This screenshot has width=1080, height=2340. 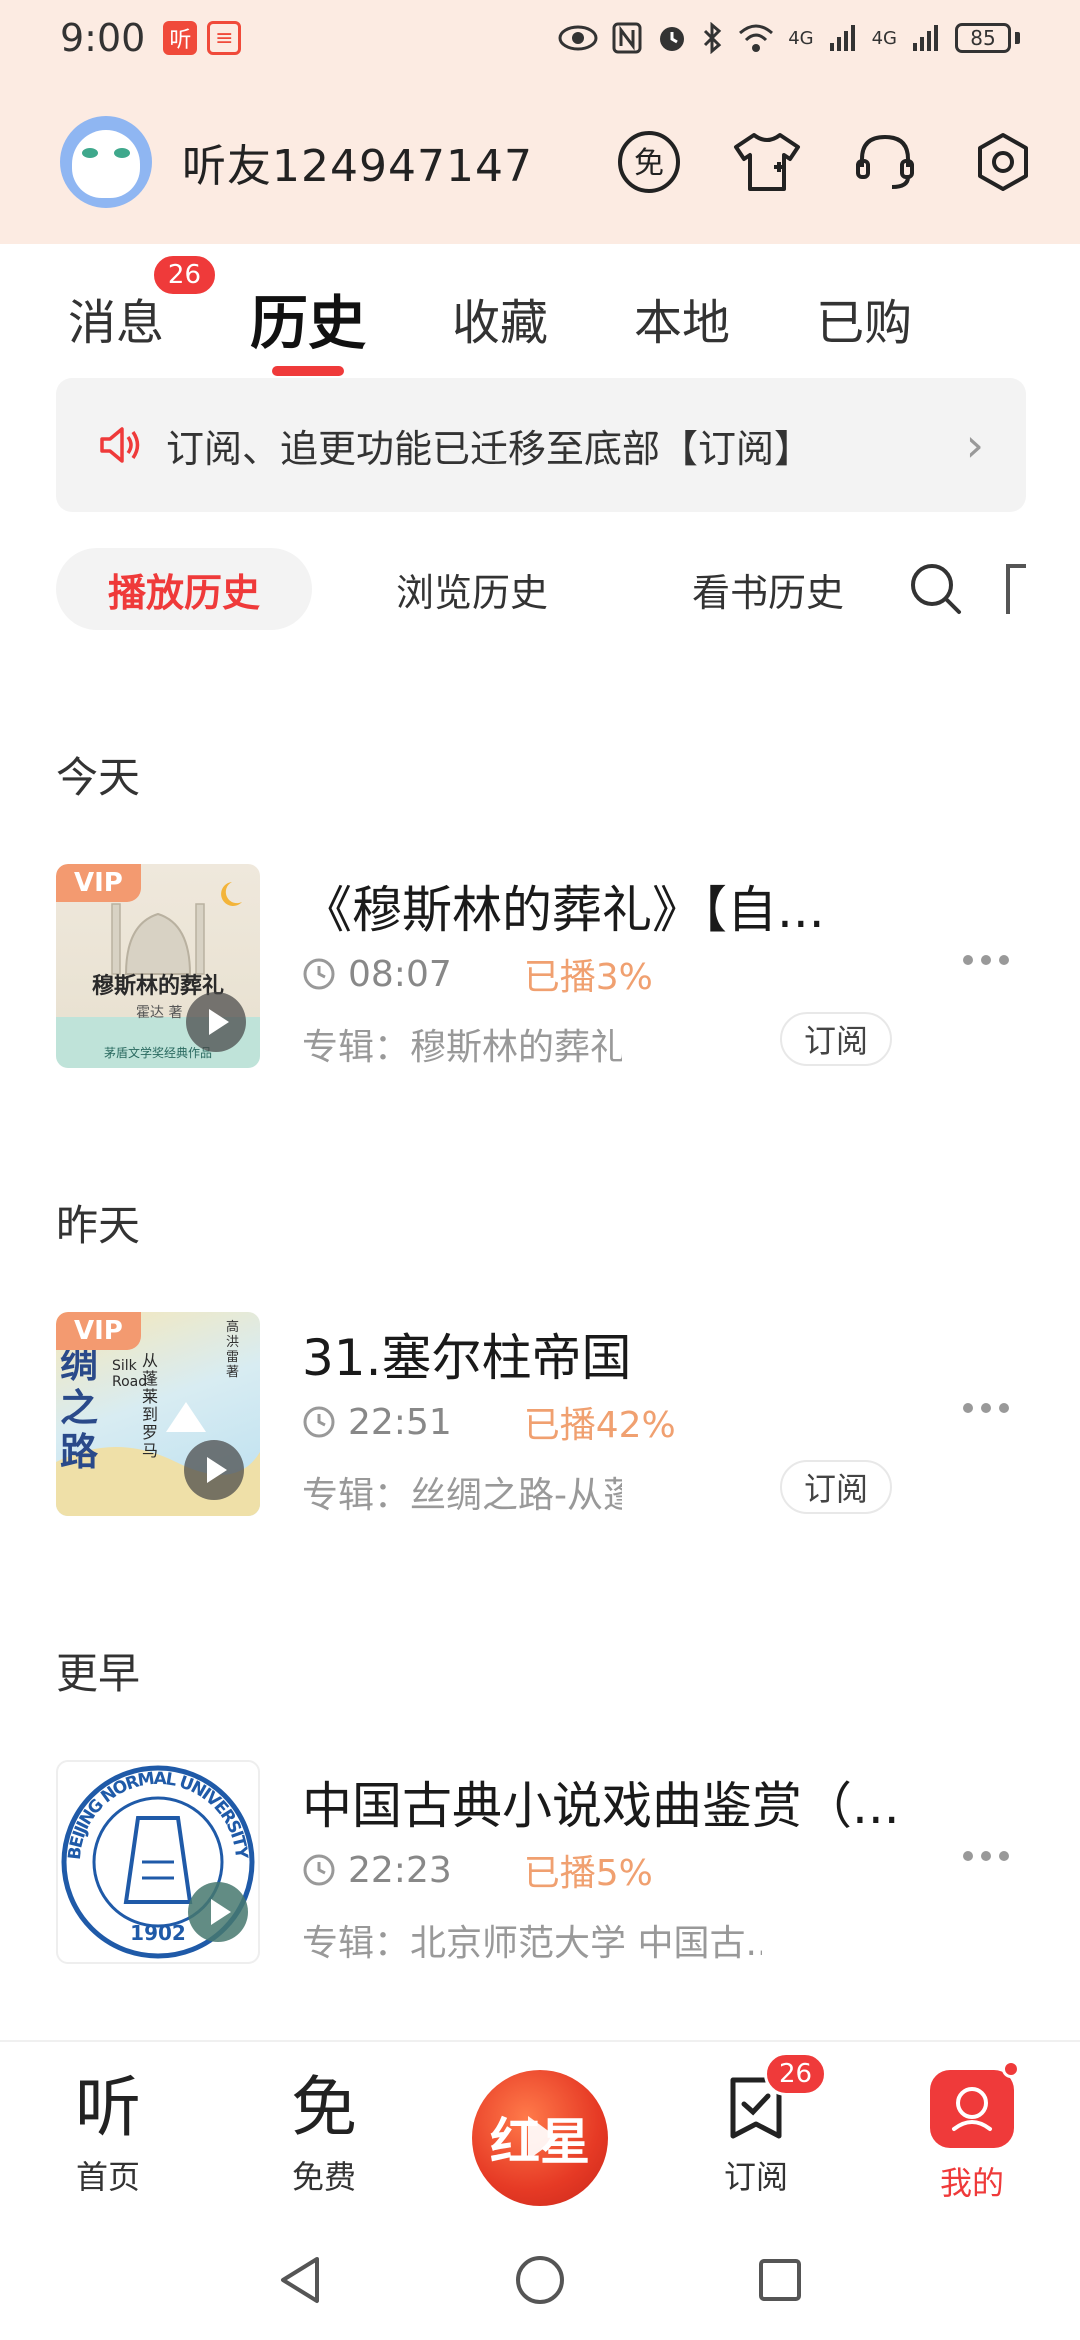 What do you see at coordinates (540, 38) in the screenshot?
I see `status-bar: 9:00 听 ≡ 4G 4G 85` at bounding box center [540, 38].